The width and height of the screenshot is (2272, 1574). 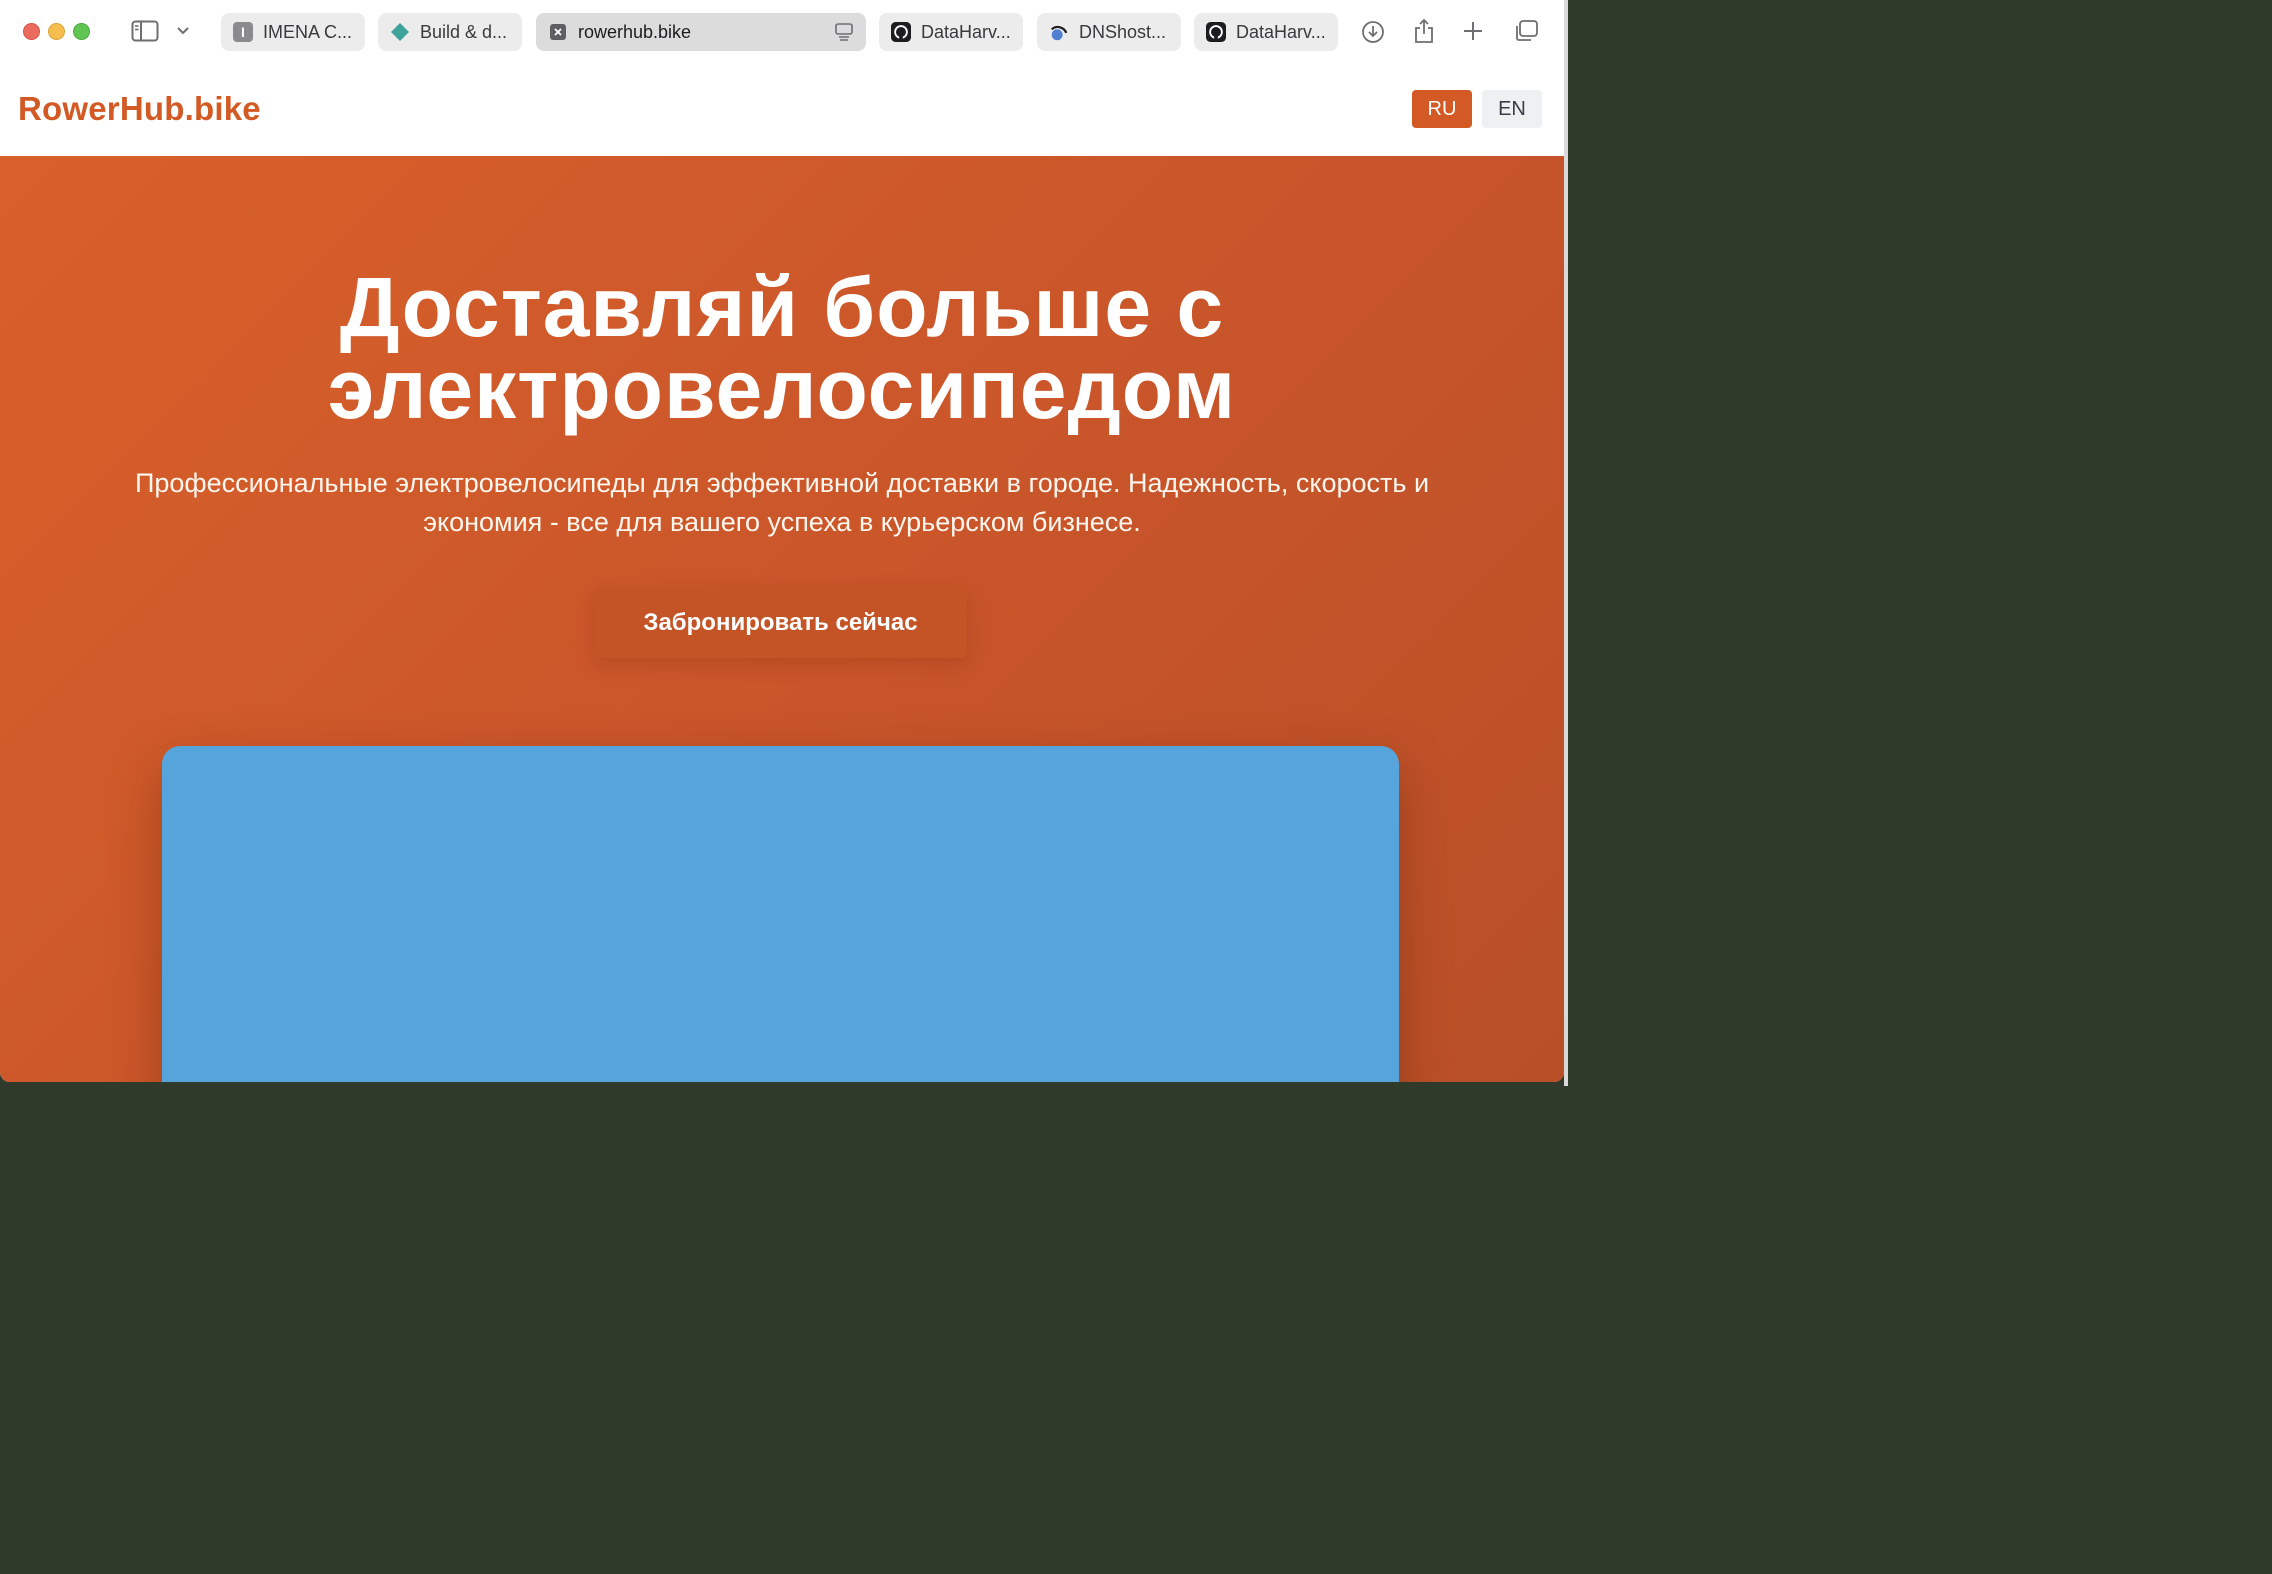 I want to click on hero-title-line-1: Доставляй больше с, so click(x=782, y=307).